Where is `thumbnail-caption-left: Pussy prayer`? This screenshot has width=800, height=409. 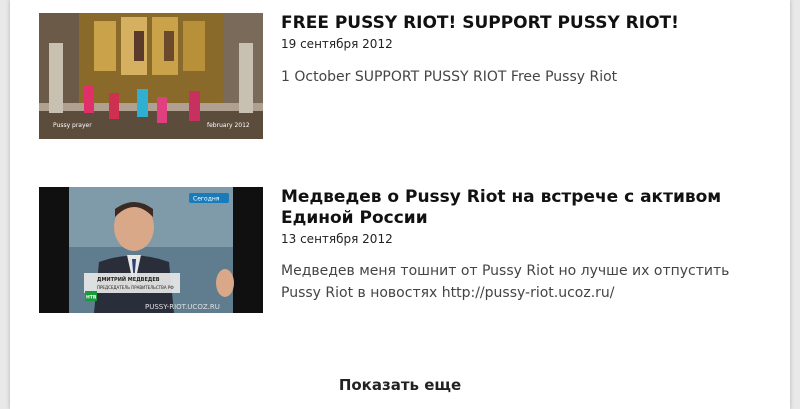
thumbnail-caption-left: Pussy prayer is located at coordinates (72, 125).